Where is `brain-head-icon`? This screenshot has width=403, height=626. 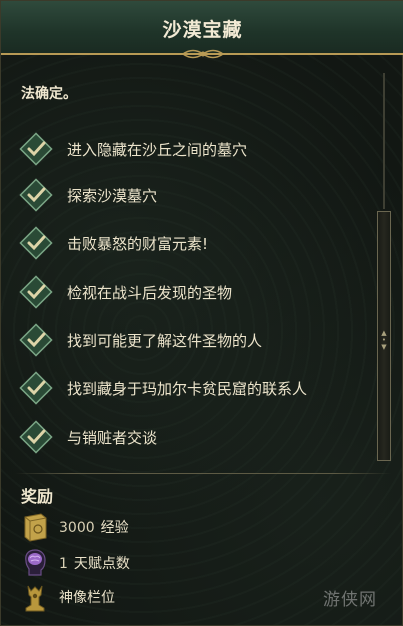 brain-head-icon is located at coordinates (35, 562).